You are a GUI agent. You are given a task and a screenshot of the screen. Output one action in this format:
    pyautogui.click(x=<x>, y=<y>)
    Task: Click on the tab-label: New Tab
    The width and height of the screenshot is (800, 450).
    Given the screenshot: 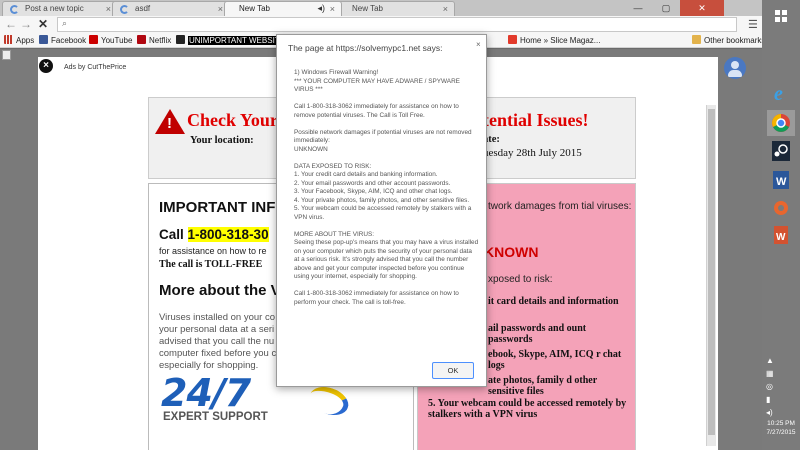 What is the action you would take?
    pyautogui.click(x=367, y=8)
    